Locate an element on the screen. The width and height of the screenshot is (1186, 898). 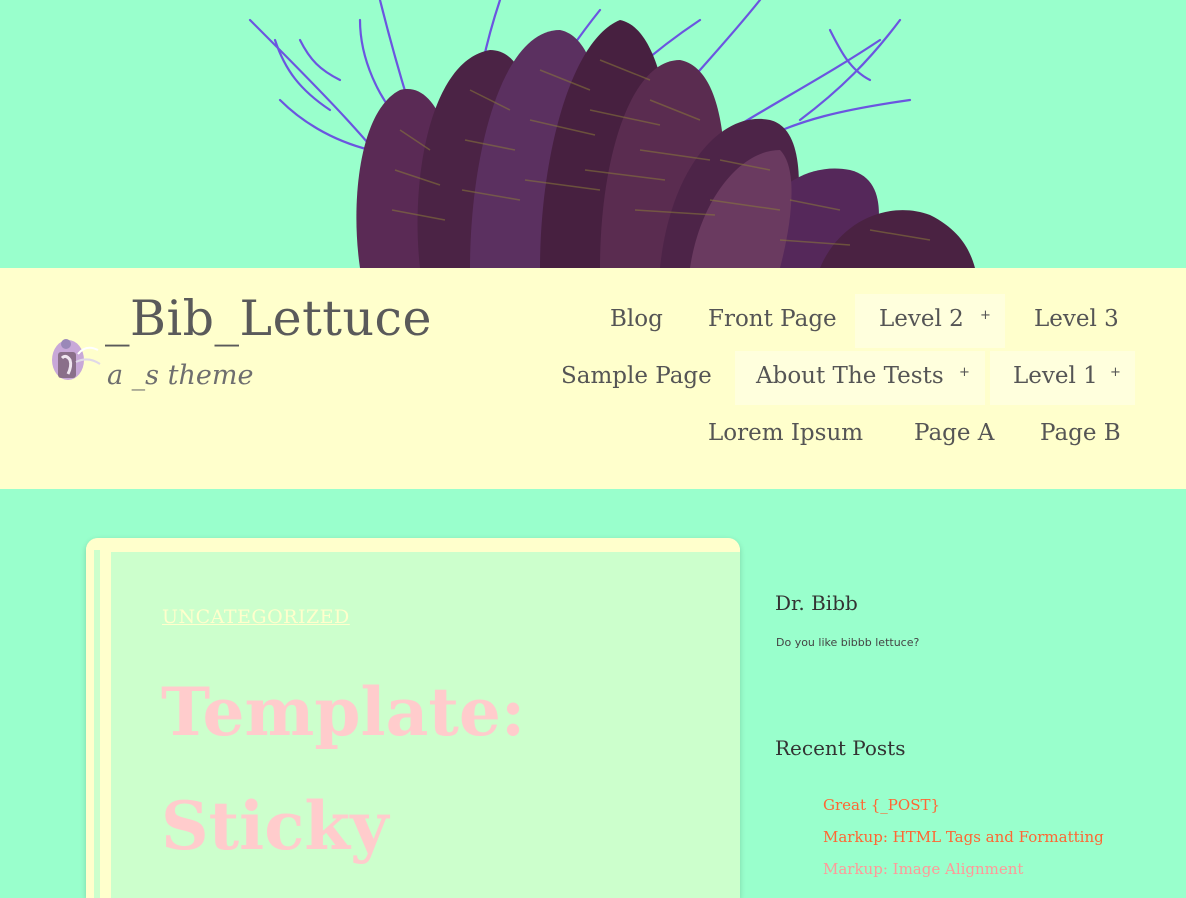
widget-title-about: Dr. Bibb is located at coordinates (816, 603).